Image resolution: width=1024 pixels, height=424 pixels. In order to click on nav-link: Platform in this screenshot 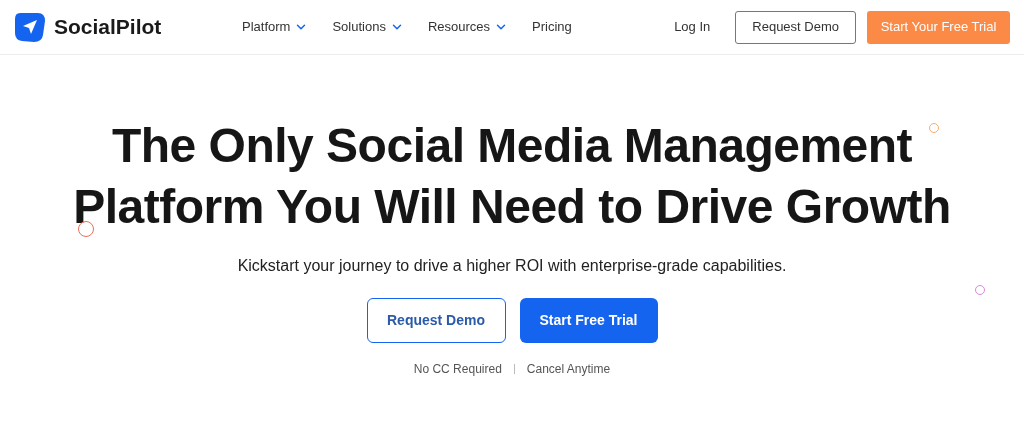, I will do `click(275, 27)`.